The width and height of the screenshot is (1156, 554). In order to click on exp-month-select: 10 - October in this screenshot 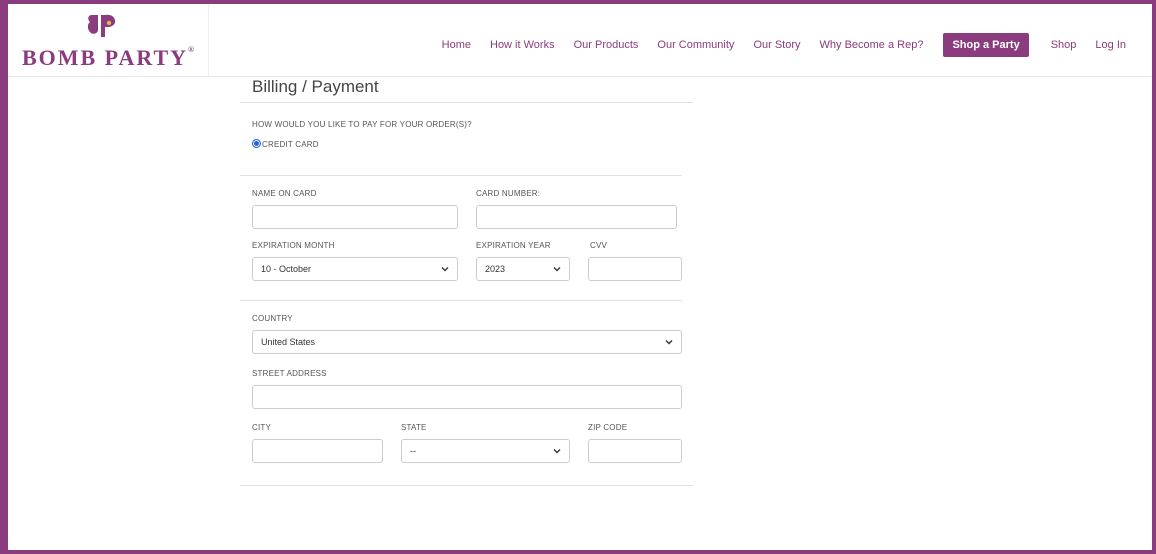, I will do `click(355, 269)`.